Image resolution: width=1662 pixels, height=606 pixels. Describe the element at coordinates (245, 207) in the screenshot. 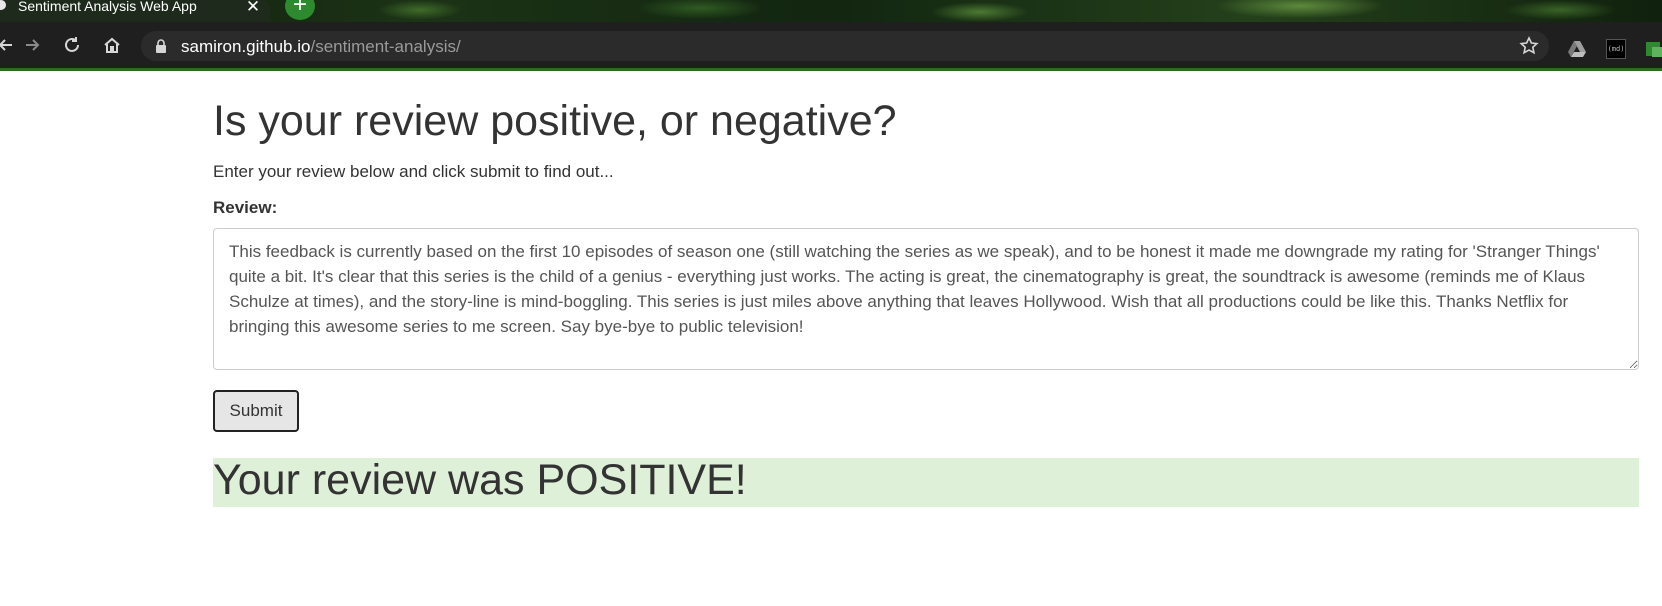

I see `review-label: Review:` at that location.